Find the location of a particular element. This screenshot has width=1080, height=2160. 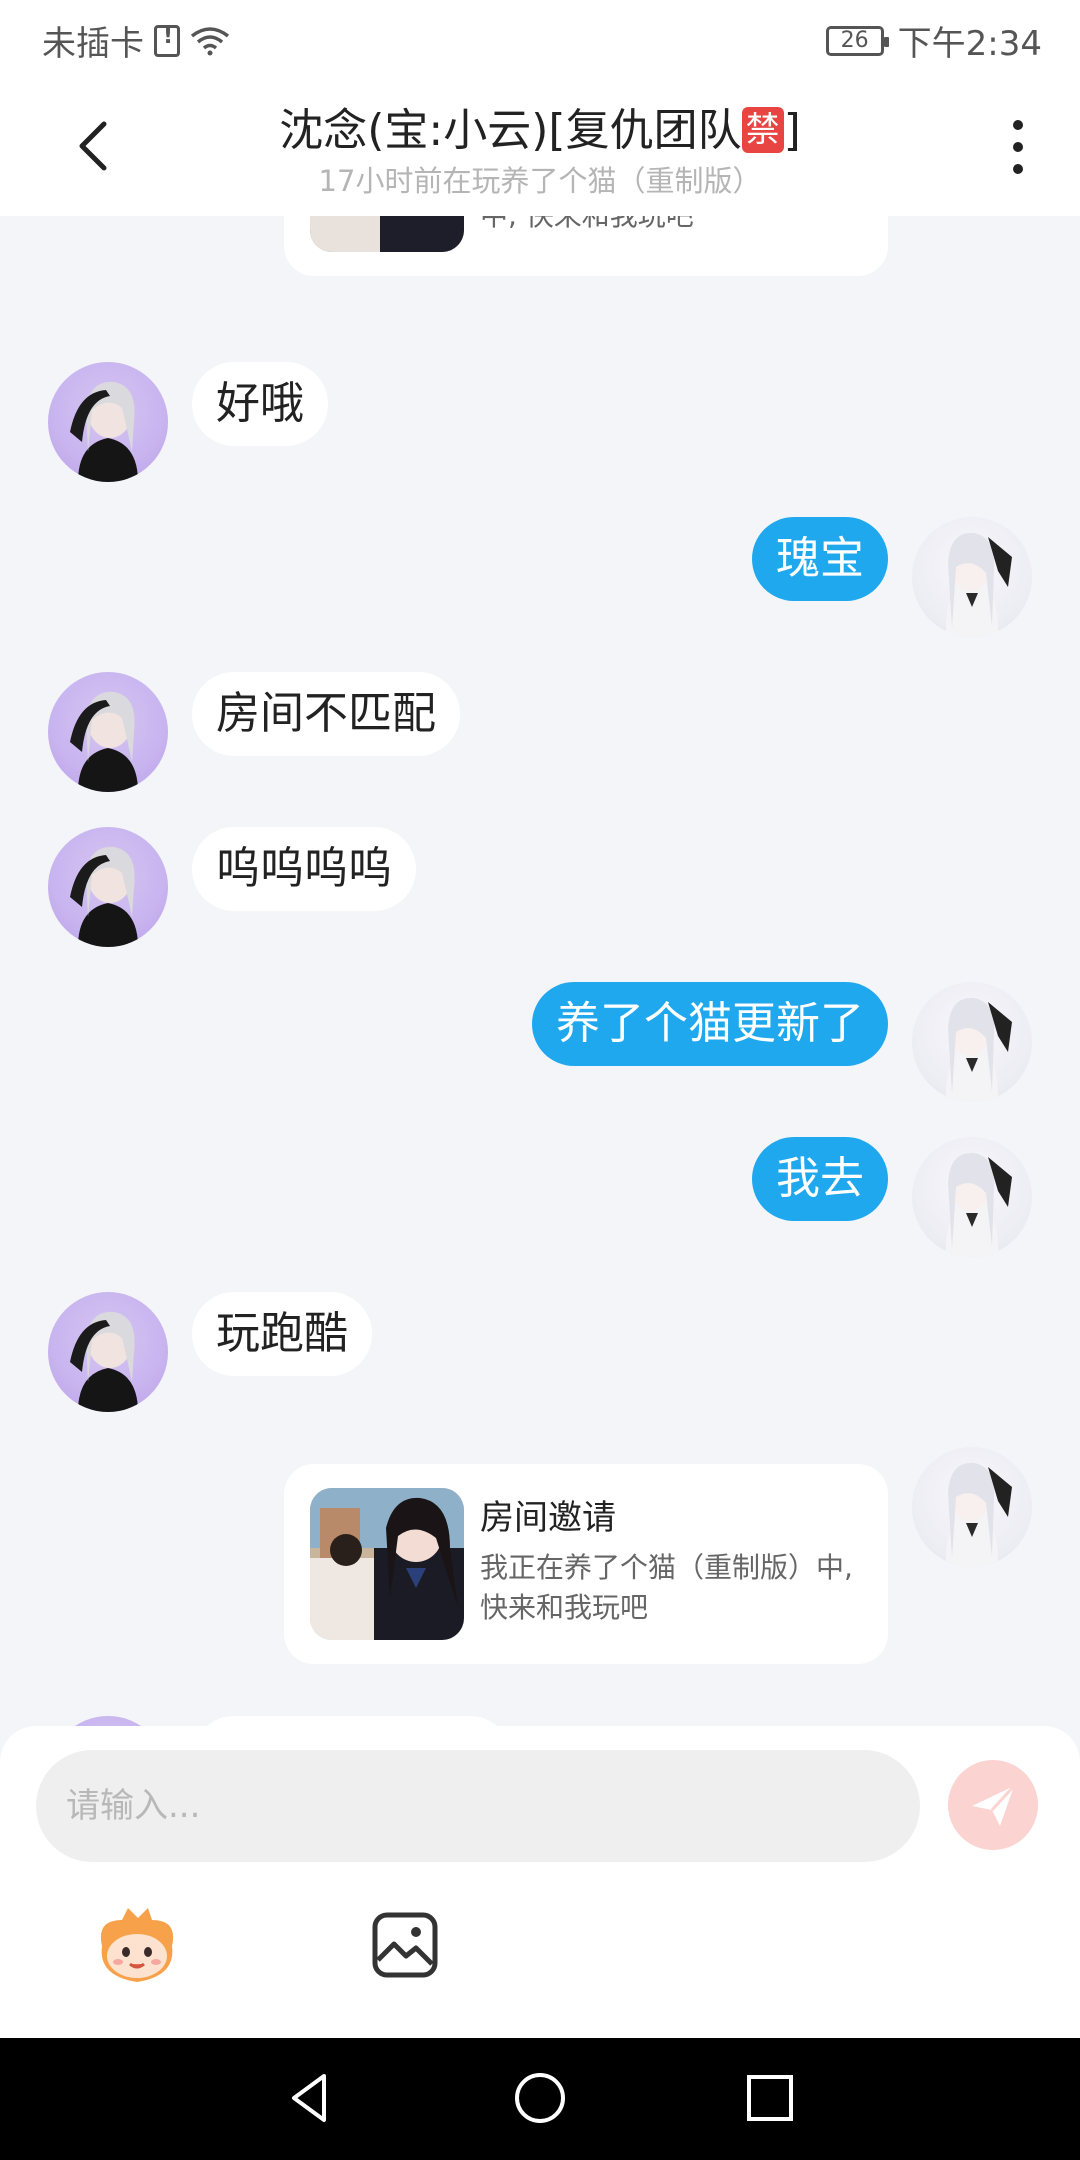

message-bubble-other: 玩跑酷 is located at coordinates (282, 1334).